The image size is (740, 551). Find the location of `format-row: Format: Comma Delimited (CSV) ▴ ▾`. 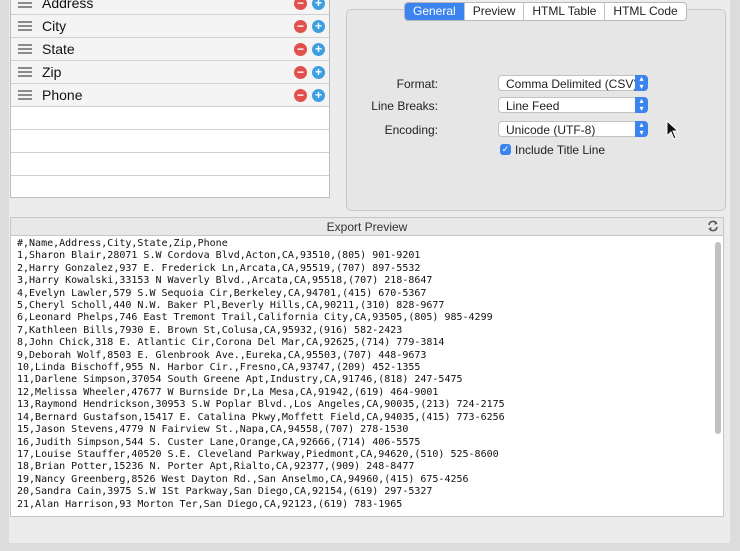

format-row: Format: Comma Delimited (CSV) ▴ ▾ is located at coordinates (535, 84).